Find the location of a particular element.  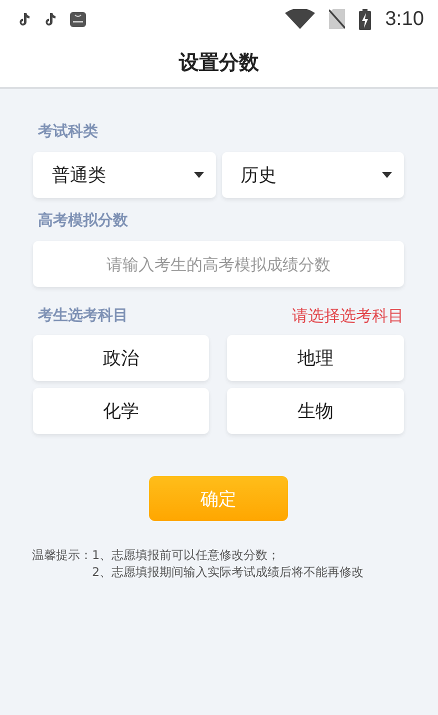

section-label: 考生选考科目 is located at coordinates (82, 315).